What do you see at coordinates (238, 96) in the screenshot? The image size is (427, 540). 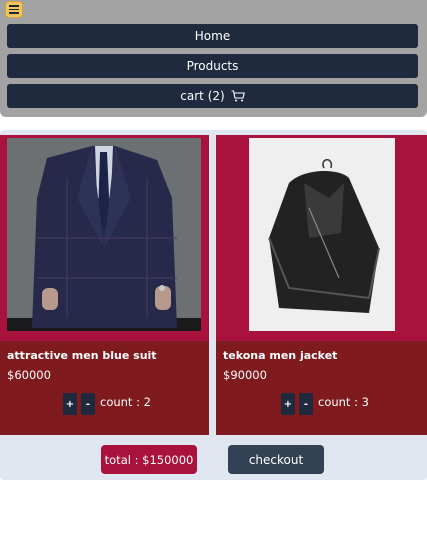 I see `cart-icon` at bounding box center [238, 96].